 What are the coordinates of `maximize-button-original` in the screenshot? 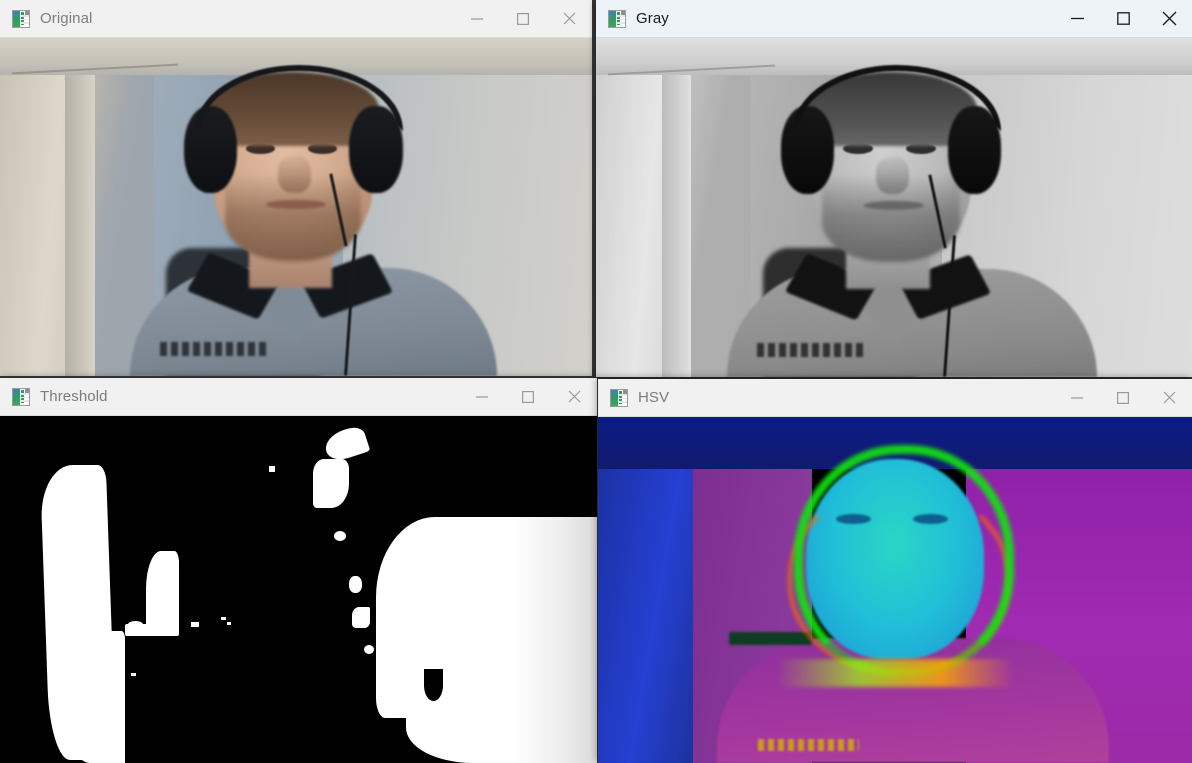 It's located at (523, 18).